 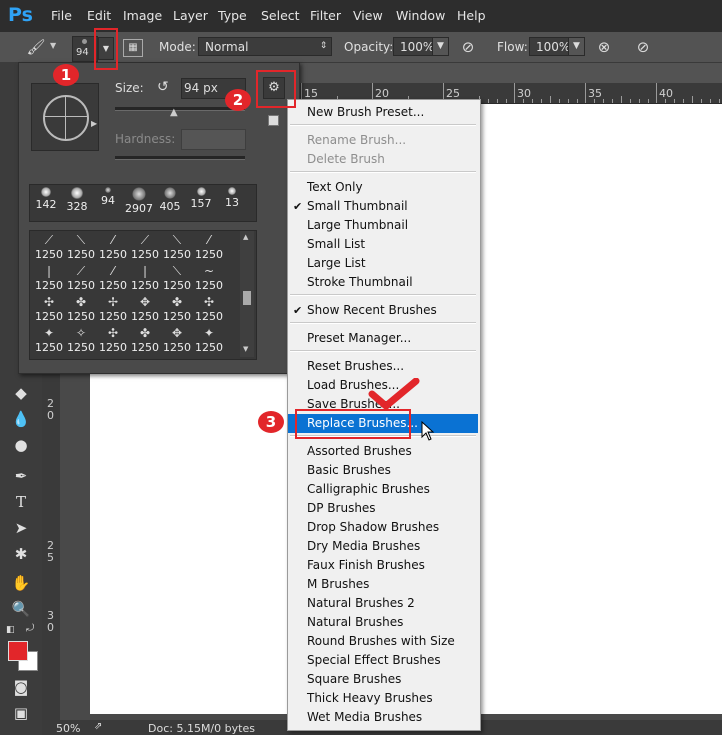 I want to click on menu-window: Window, so click(x=420, y=15).